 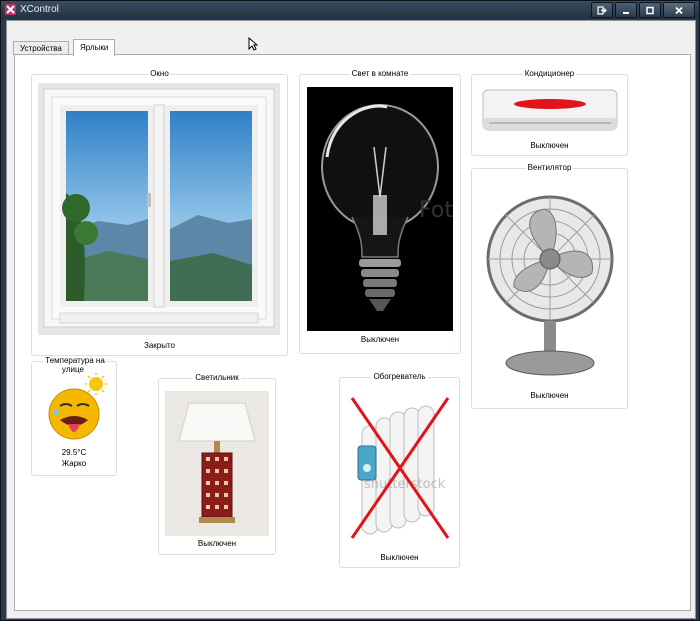 I want to click on heater-image: shutterstock, so click(x=400, y=468).